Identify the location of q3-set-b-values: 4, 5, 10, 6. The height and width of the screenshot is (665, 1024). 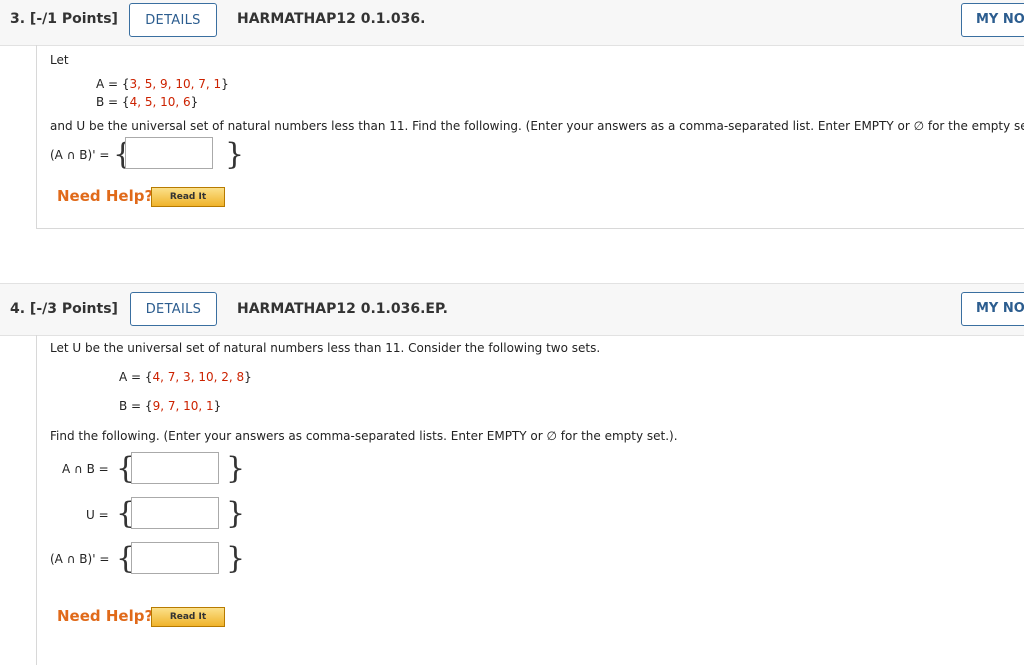
(160, 102).